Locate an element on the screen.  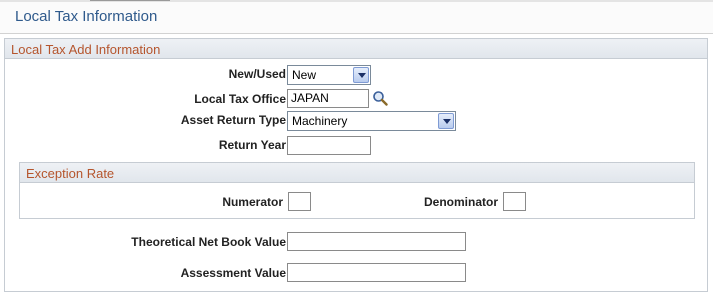
page-title: Local Tax Information is located at coordinates (86, 16).